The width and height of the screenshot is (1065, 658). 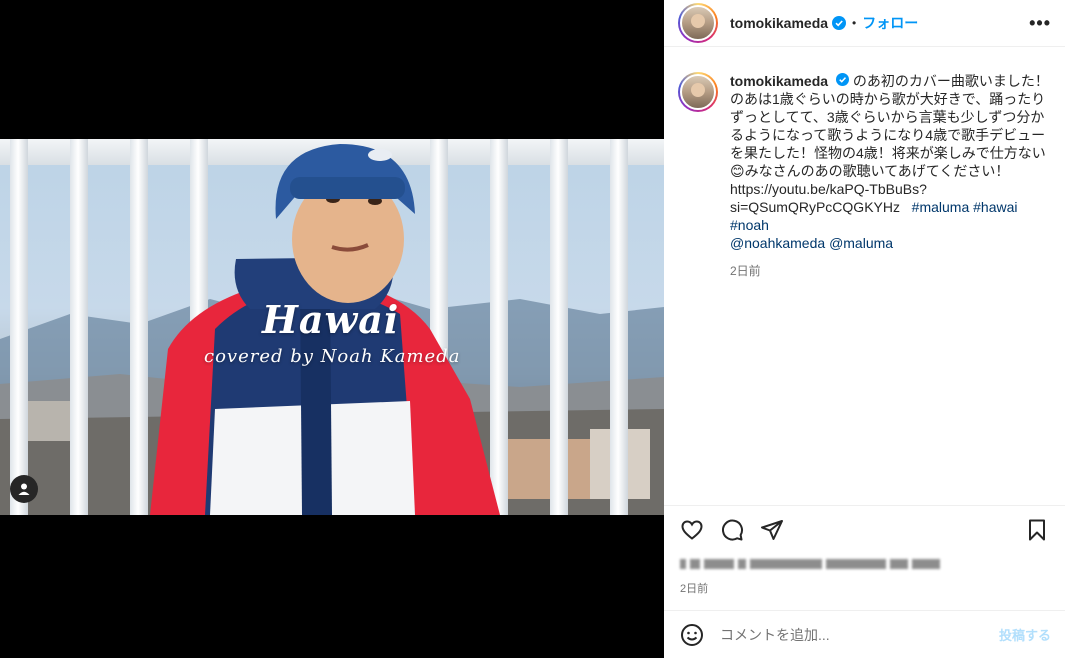 I want to click on follow-button: フォロー, so click(x=890, y=23).